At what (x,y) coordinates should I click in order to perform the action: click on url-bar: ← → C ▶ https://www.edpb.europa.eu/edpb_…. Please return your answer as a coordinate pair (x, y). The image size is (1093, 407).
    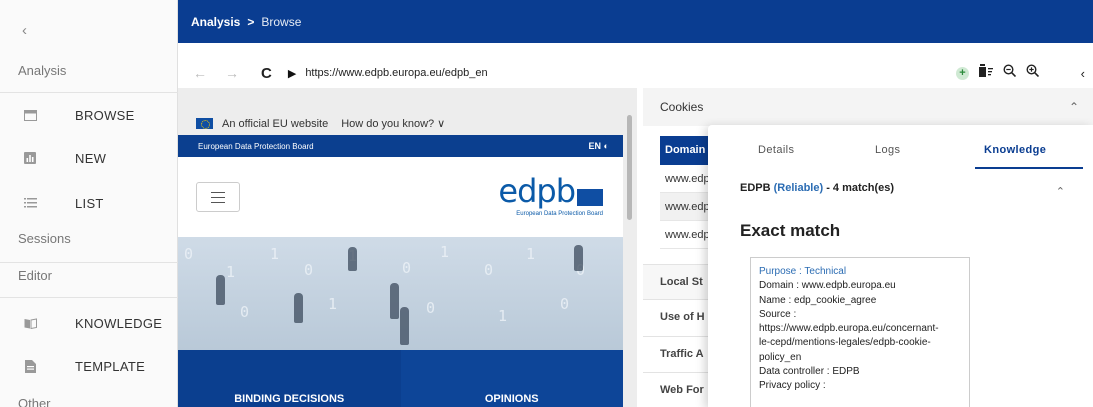
    Looking at the image, I should click on (635, 73).